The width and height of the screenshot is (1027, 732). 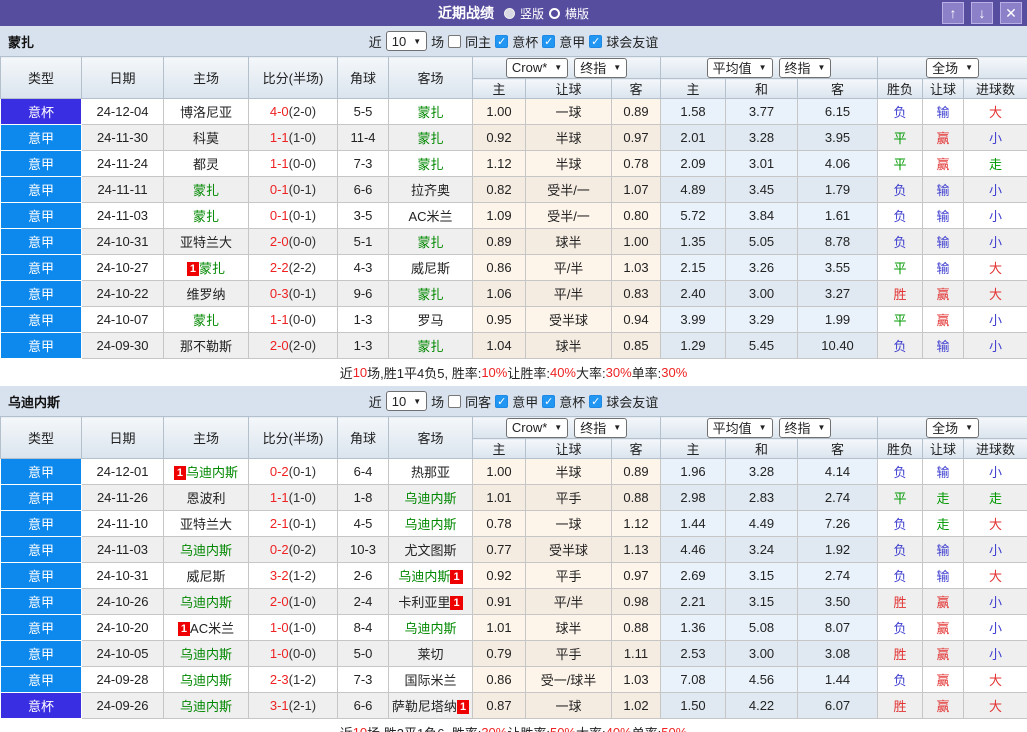 I want to click on radio-vertical-layout, so click(x=509, y=13).